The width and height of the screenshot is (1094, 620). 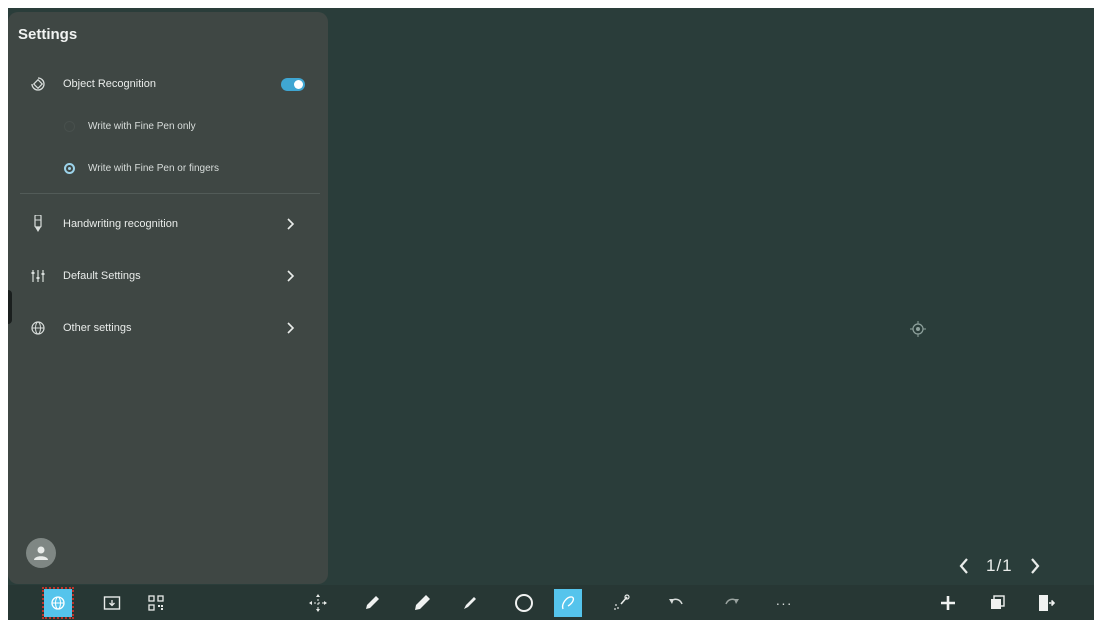 I want to click on sliders-icon, so click(x=38, y=276).